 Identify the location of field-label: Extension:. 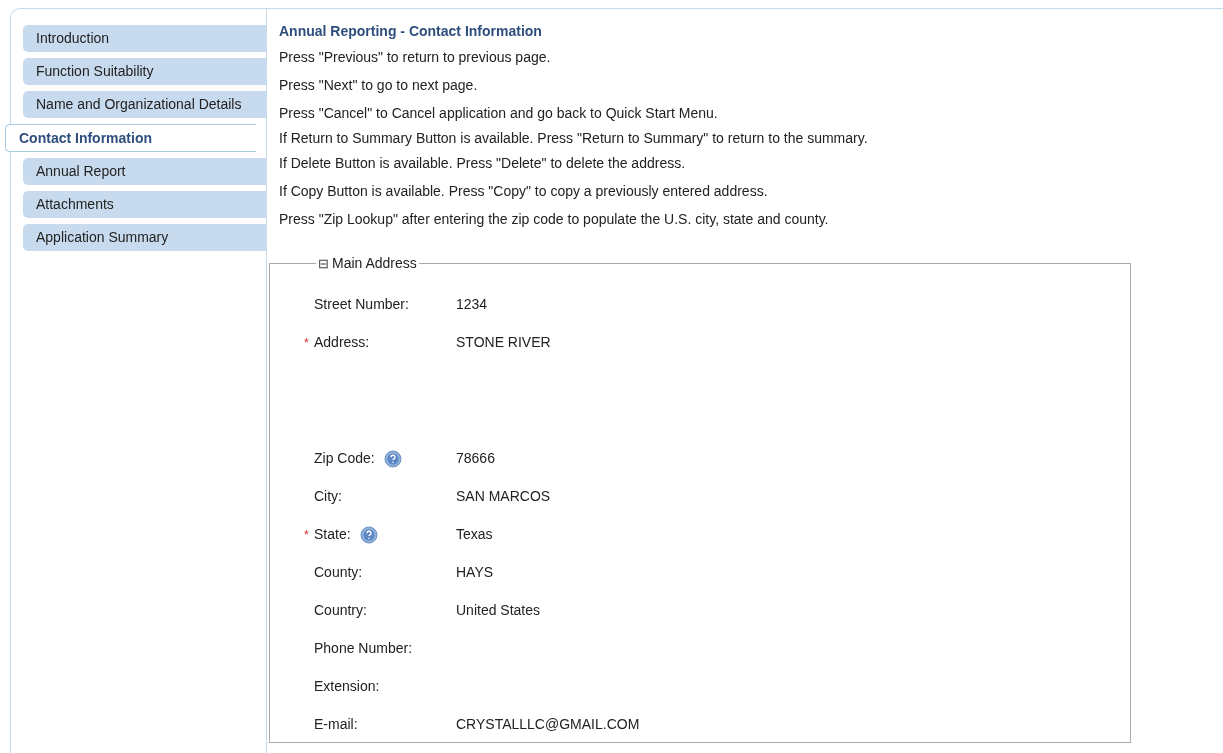
(347, 686).